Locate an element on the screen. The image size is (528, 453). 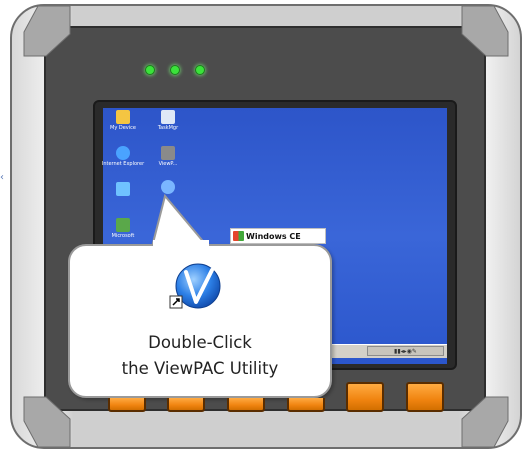
callout-tail-cover is located at coordinates (181, 244).